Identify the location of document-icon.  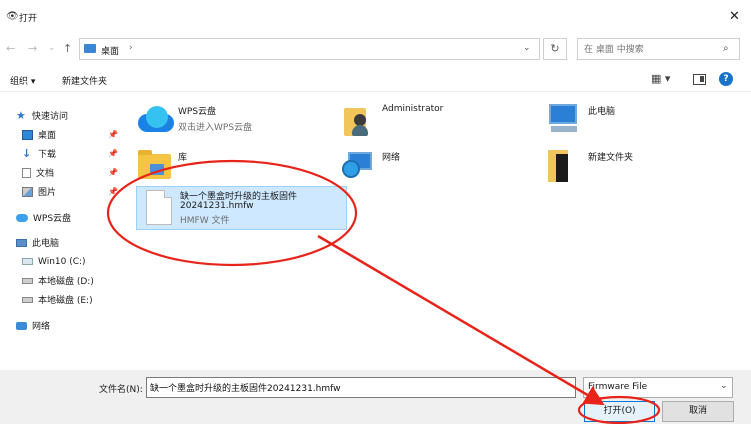
(26, 172).